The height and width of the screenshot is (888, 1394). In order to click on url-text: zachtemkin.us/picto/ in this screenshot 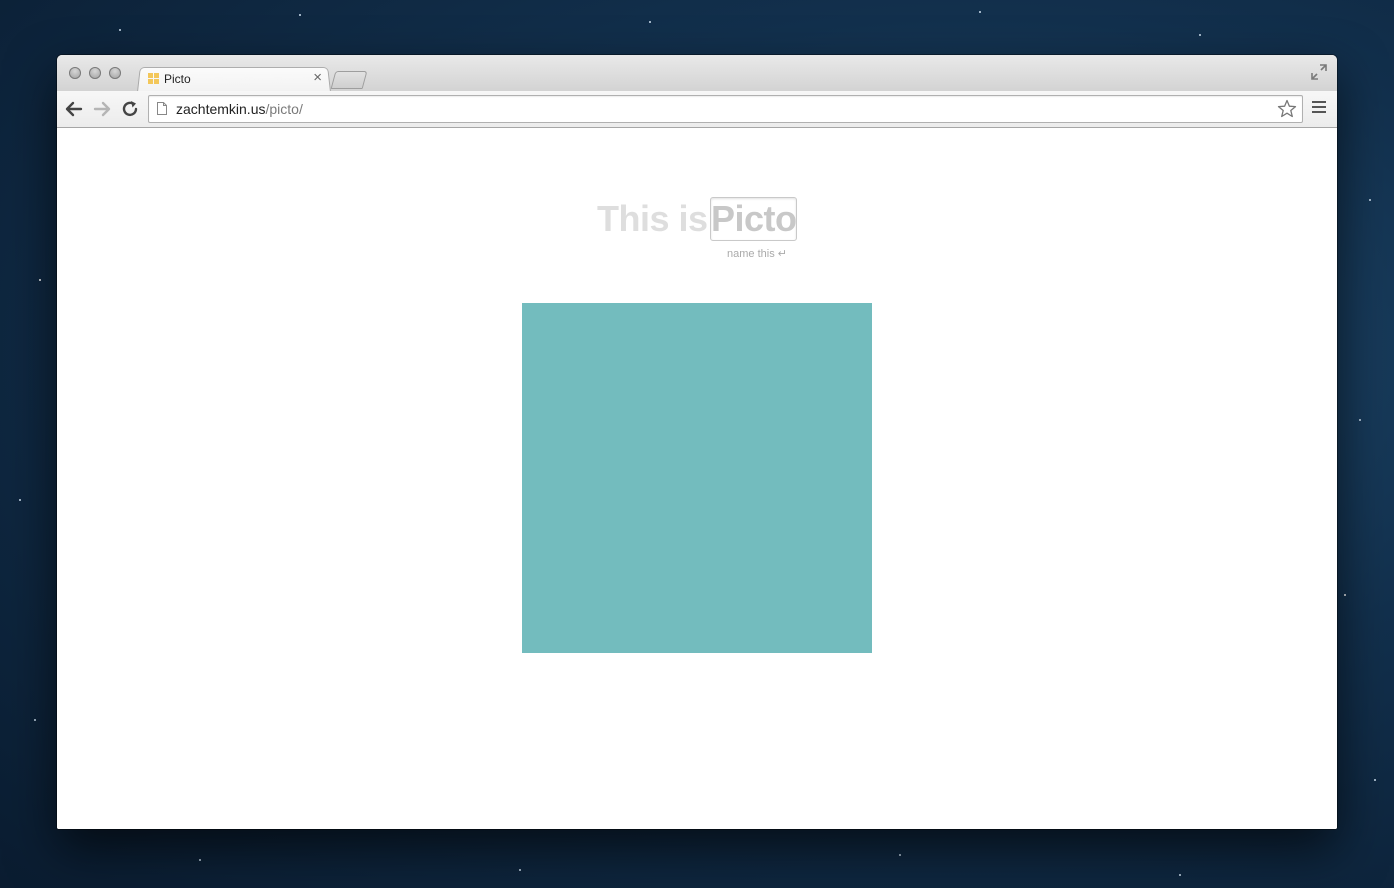, I will do `click(239, 109)`.